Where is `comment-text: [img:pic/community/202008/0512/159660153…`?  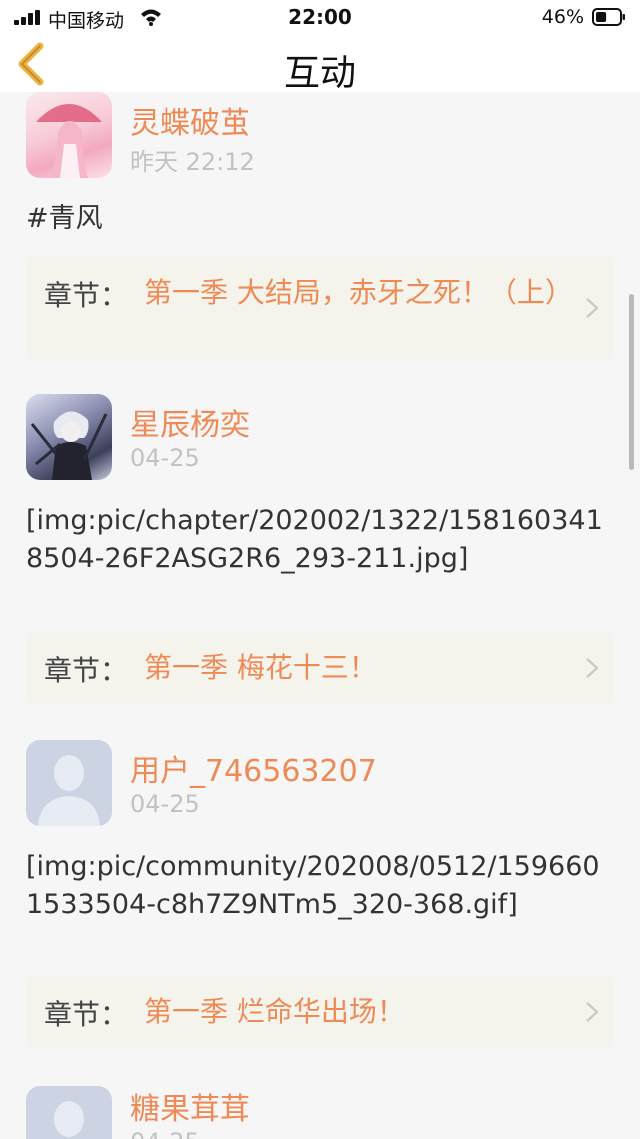
comment-text: [img:pic/community/202008/0512/159660153… is located at coordinates (313, 885).